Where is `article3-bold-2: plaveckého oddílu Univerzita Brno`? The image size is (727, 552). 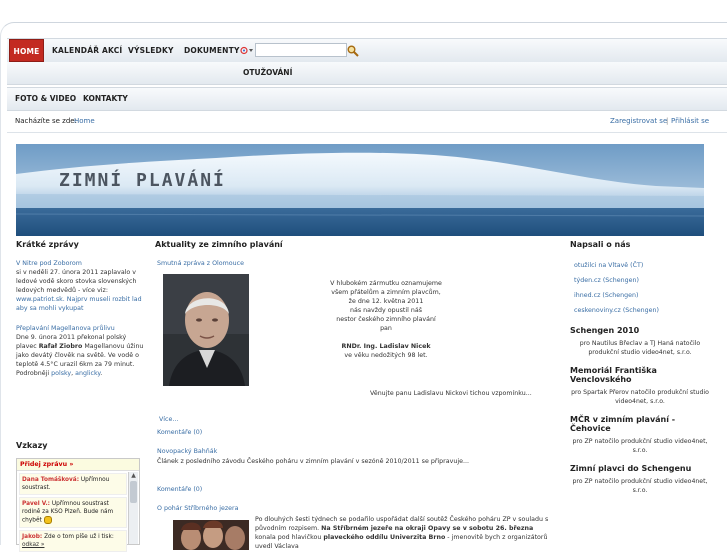 article3-bold-2: plaveckého oddílu Univerzita Brno is located at coordinates (384, 537).